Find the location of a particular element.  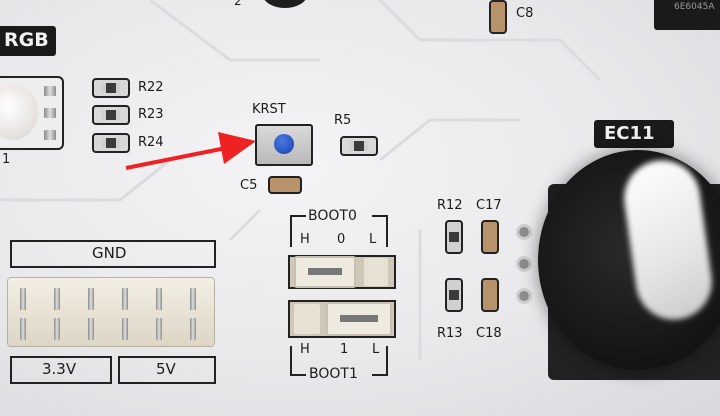

knob-indicator is located at coordinates (668, 240).